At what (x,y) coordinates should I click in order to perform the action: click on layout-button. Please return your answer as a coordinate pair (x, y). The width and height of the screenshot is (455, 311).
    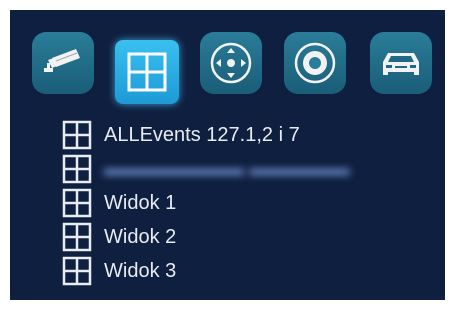
    Looking at the image, I should click on (147, 72).